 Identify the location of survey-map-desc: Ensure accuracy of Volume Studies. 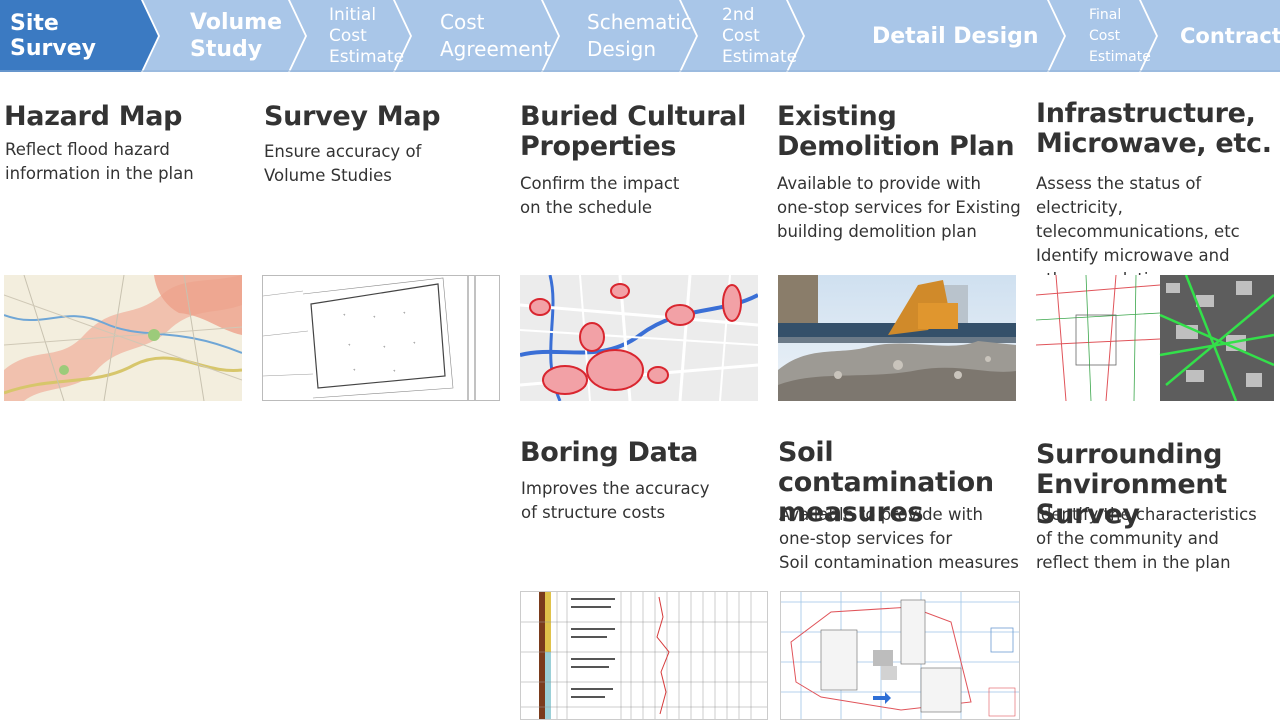
(343, 163).